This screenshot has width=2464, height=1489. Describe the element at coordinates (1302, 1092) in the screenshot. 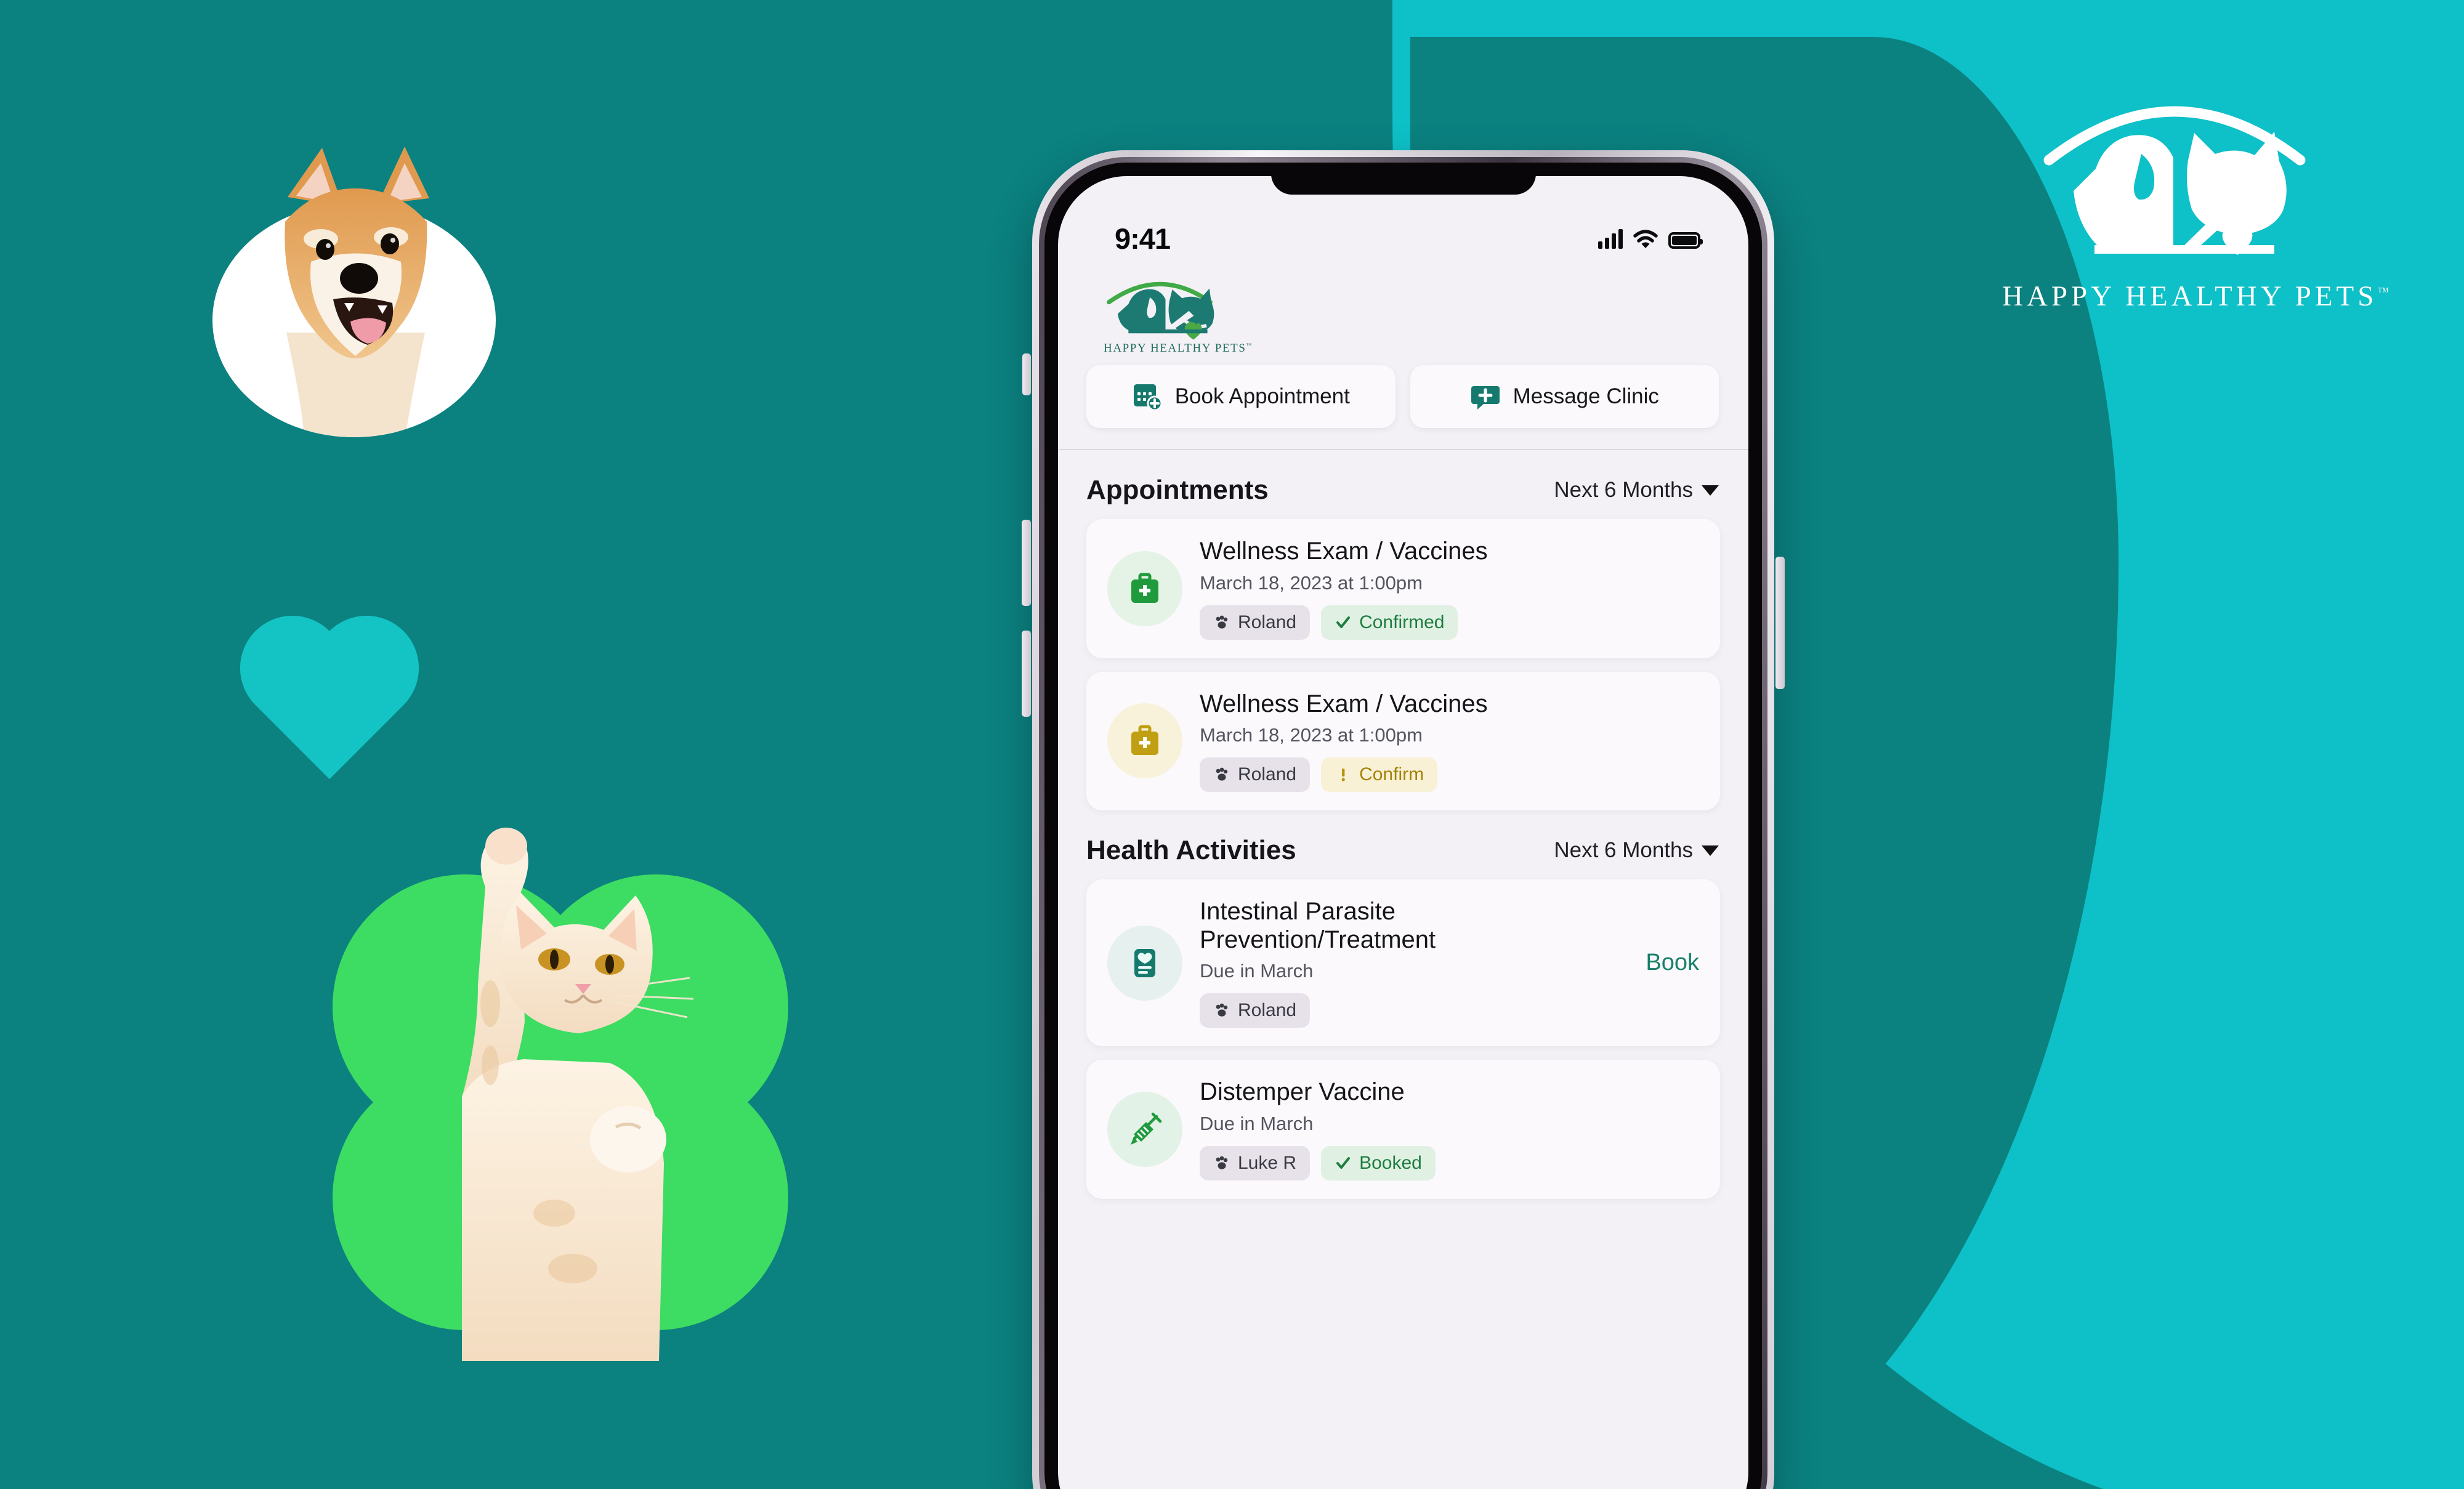

I see `health-activity-title: Distemper Vaccine` at that location.